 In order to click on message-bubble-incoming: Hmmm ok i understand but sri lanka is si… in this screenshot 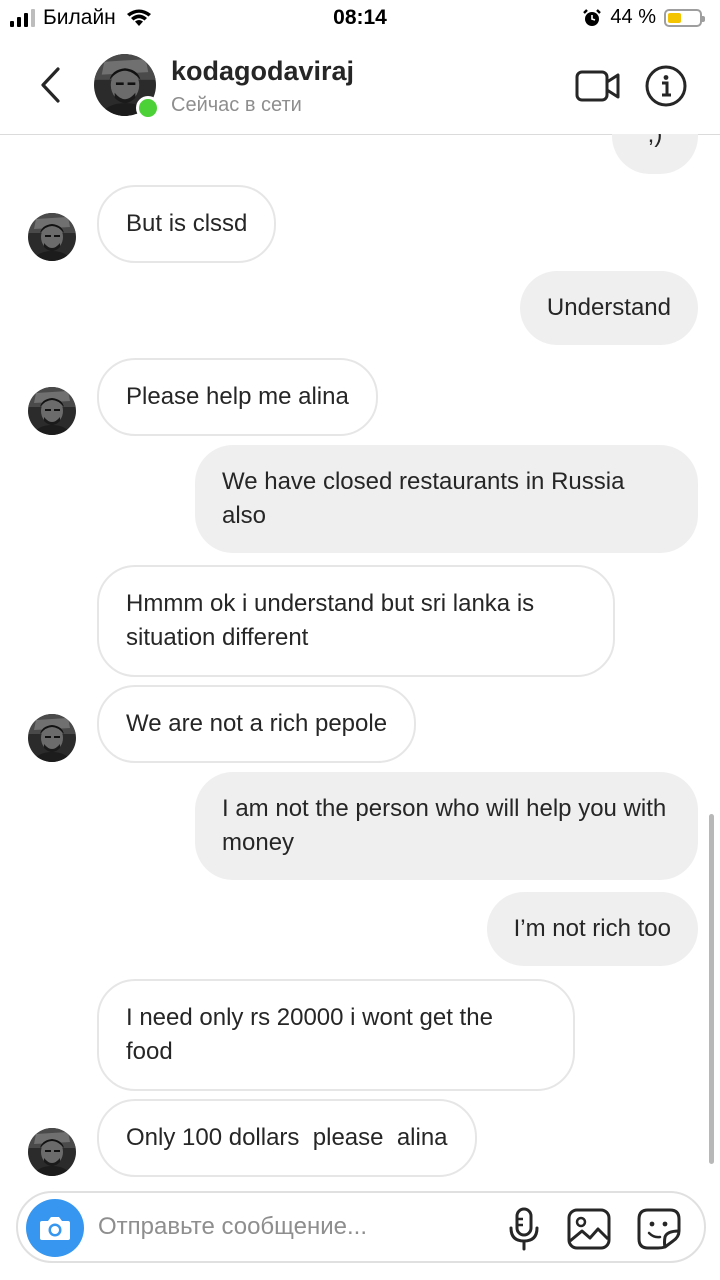, I will do `click(356, 621)`.